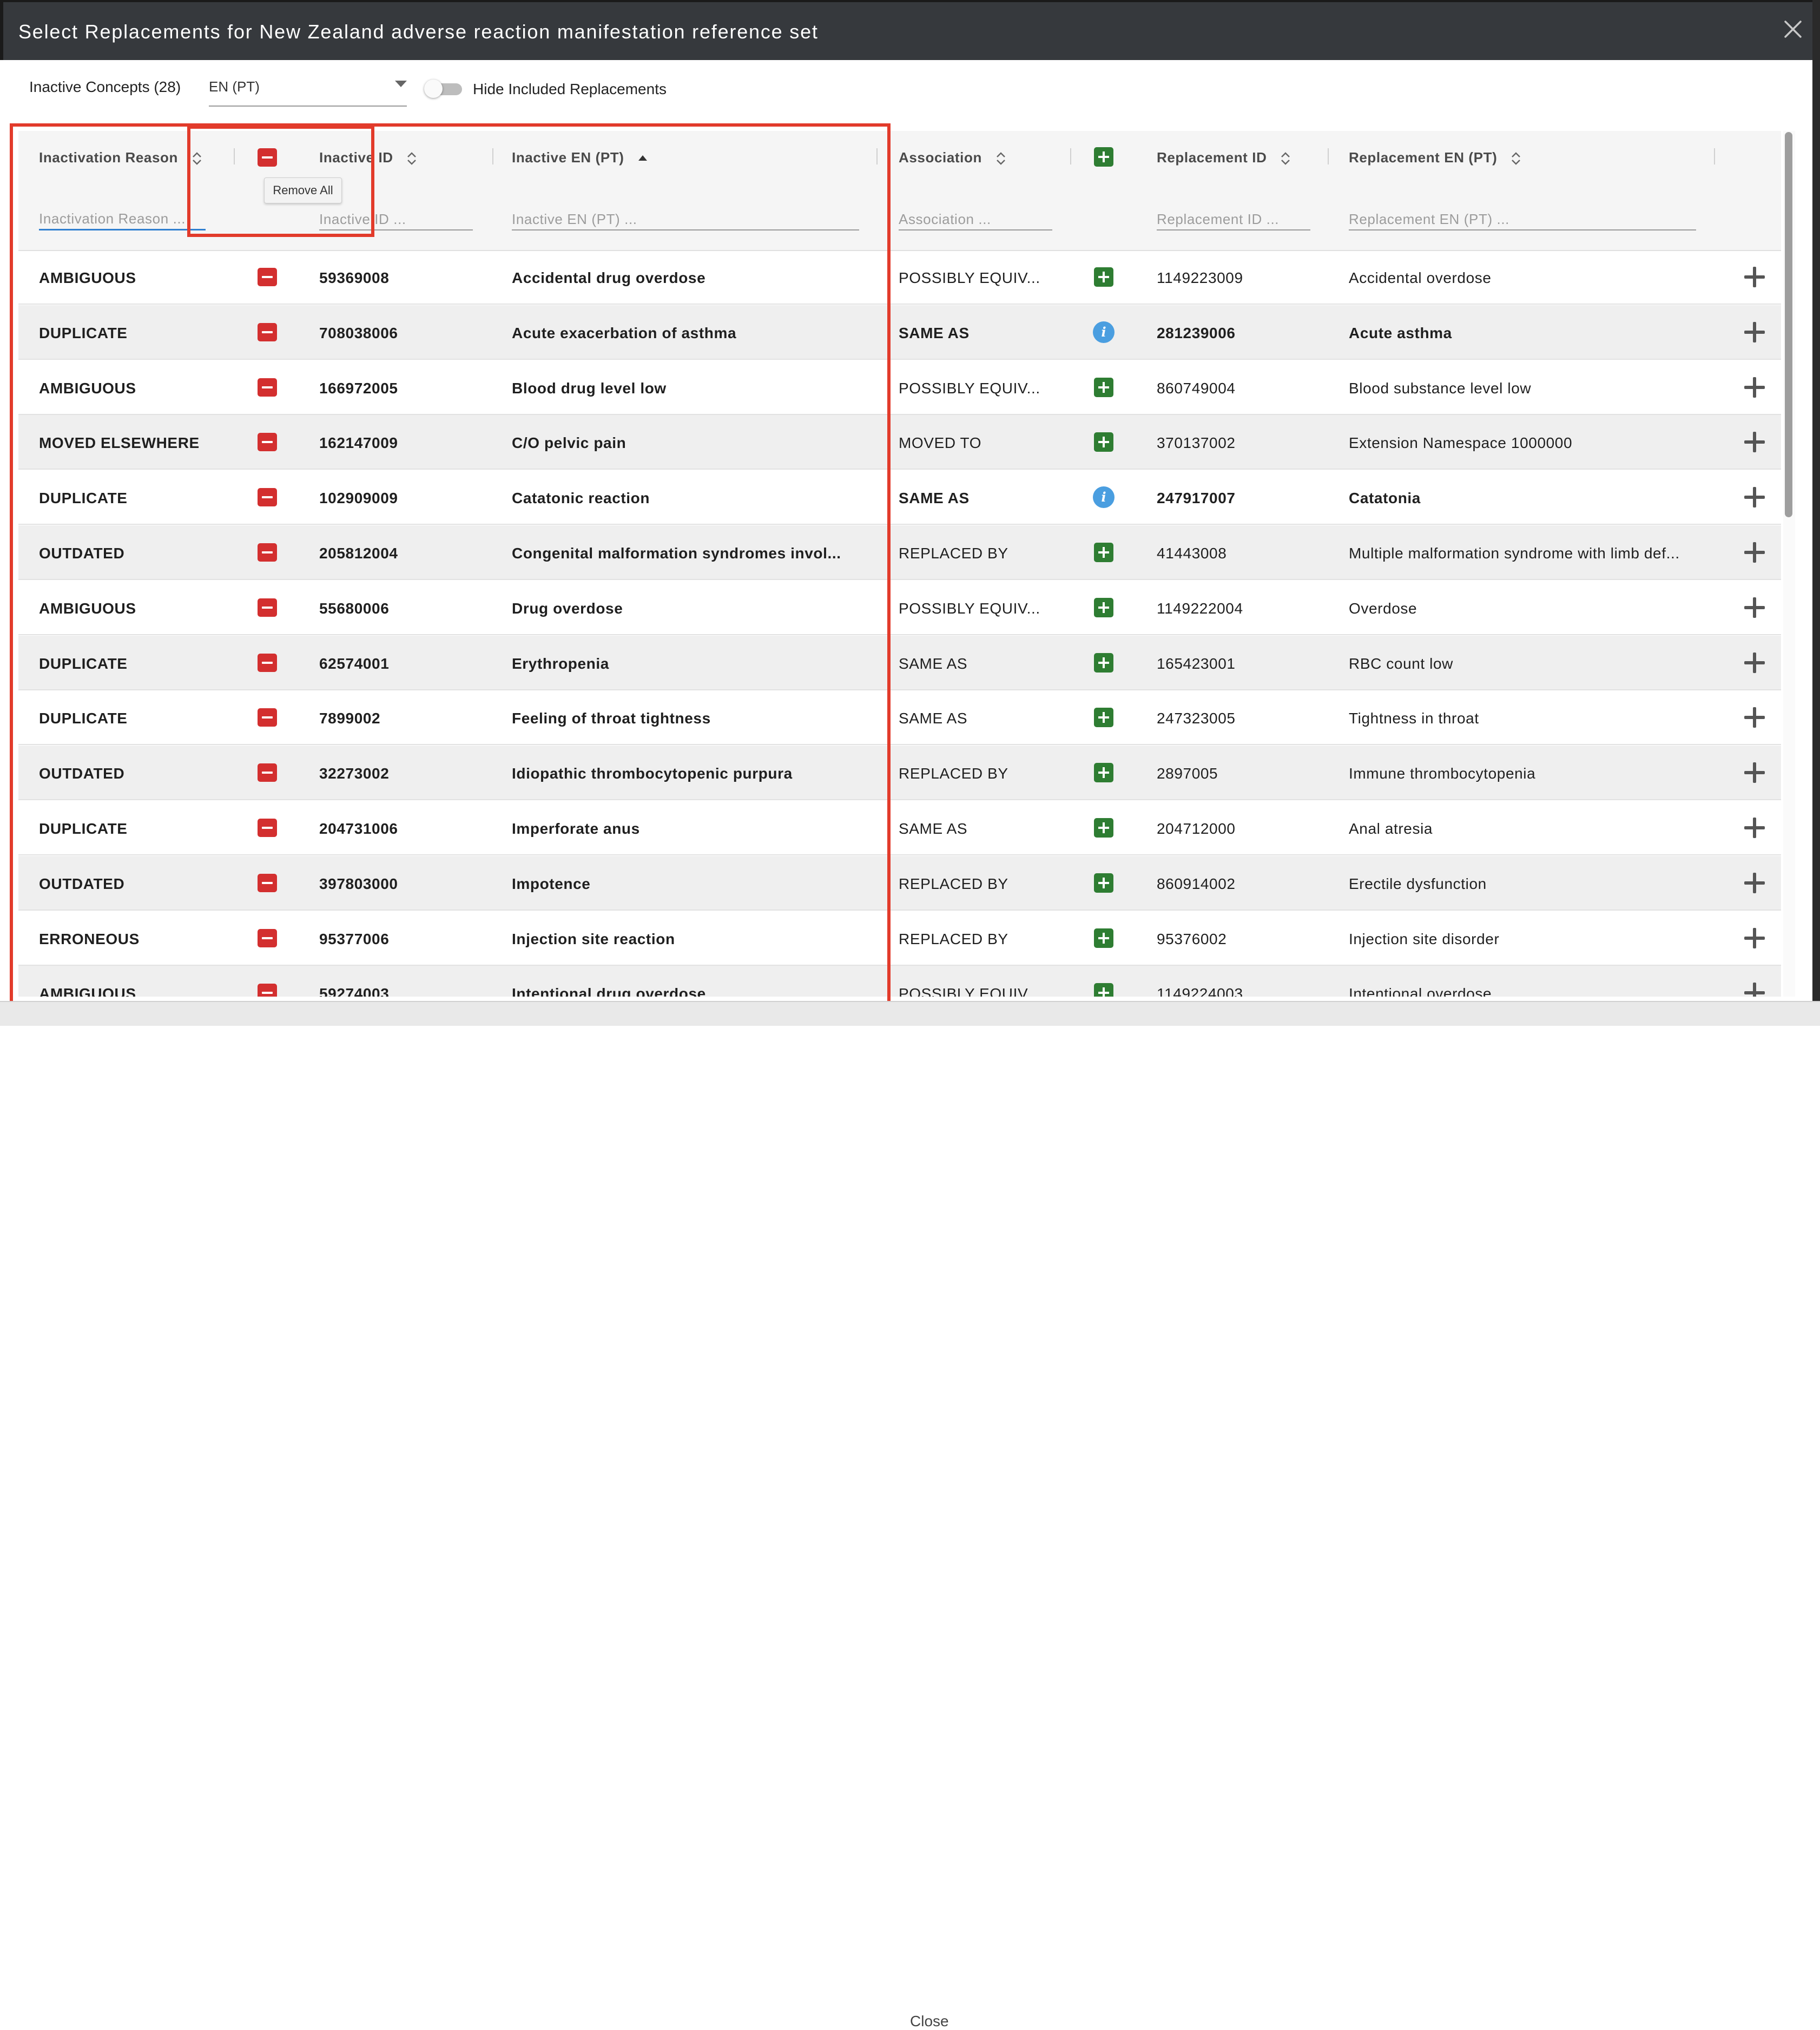 This screenshot has height=2030, width=1820. I want to click on scrollbar-thumb, so click(1788, 324).